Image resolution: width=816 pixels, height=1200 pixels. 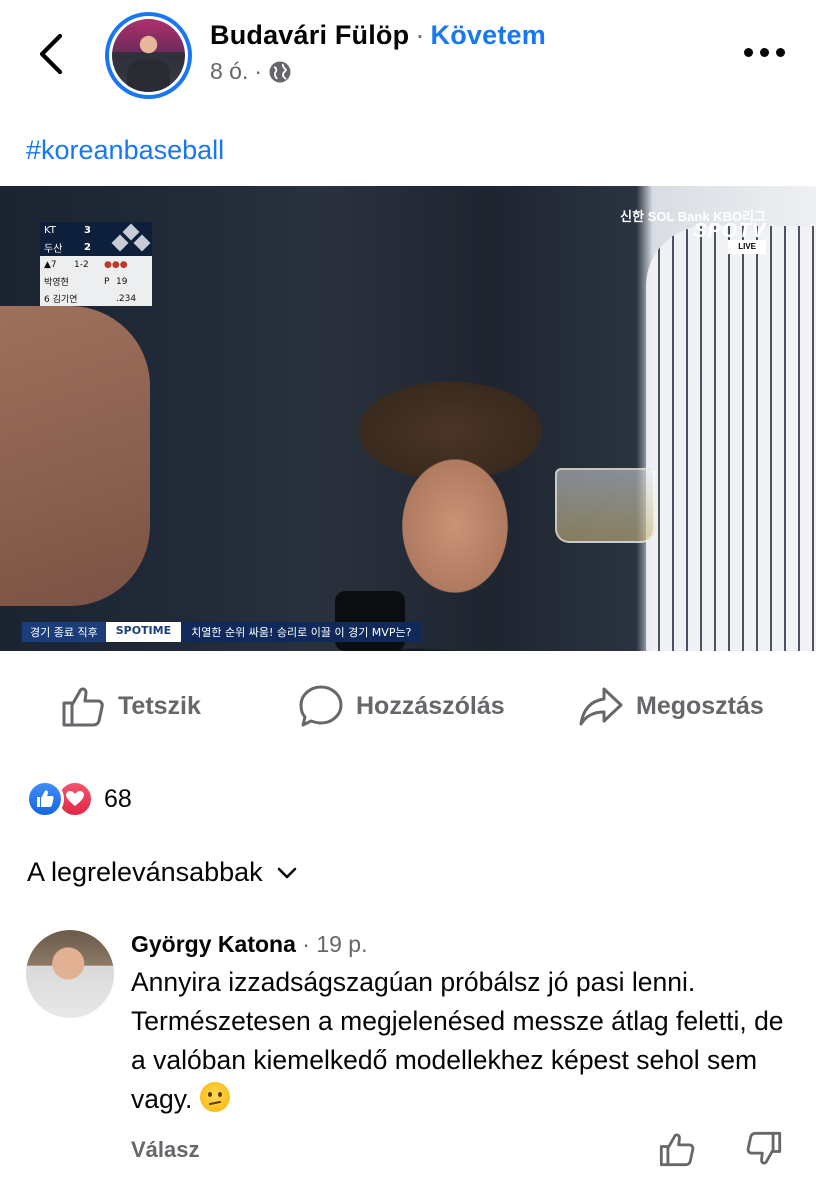 I want to click on comment-upvote-button, so click(x=677, y=1151).